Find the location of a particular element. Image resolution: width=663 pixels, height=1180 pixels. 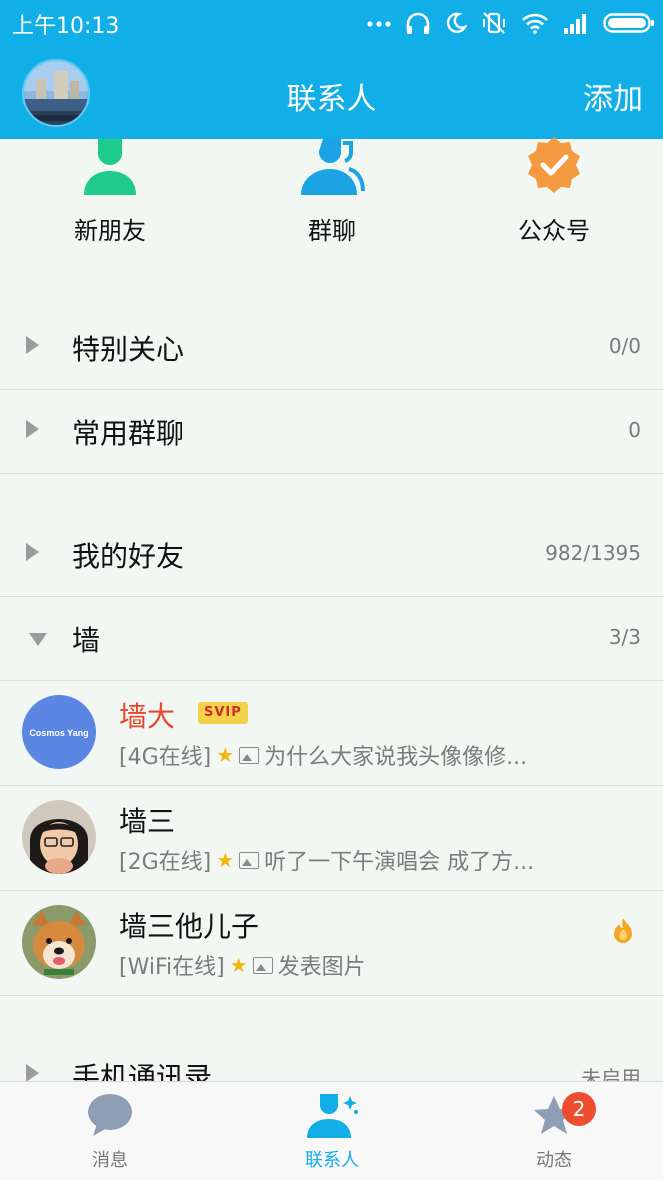

app-header: 联系人 添加 is located at coordinates (331, 92).